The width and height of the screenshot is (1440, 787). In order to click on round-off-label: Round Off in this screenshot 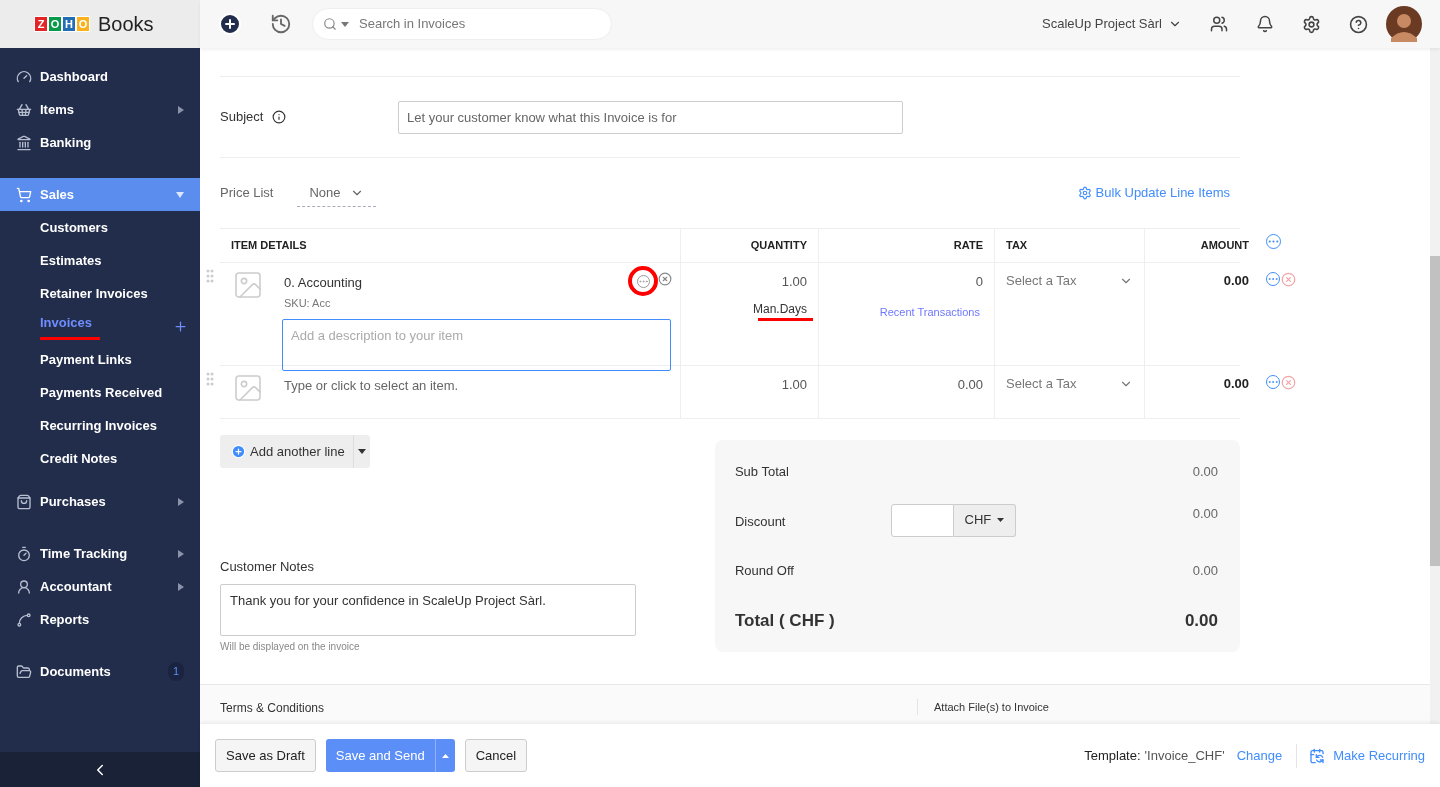, I will do `click(764, 570)`.